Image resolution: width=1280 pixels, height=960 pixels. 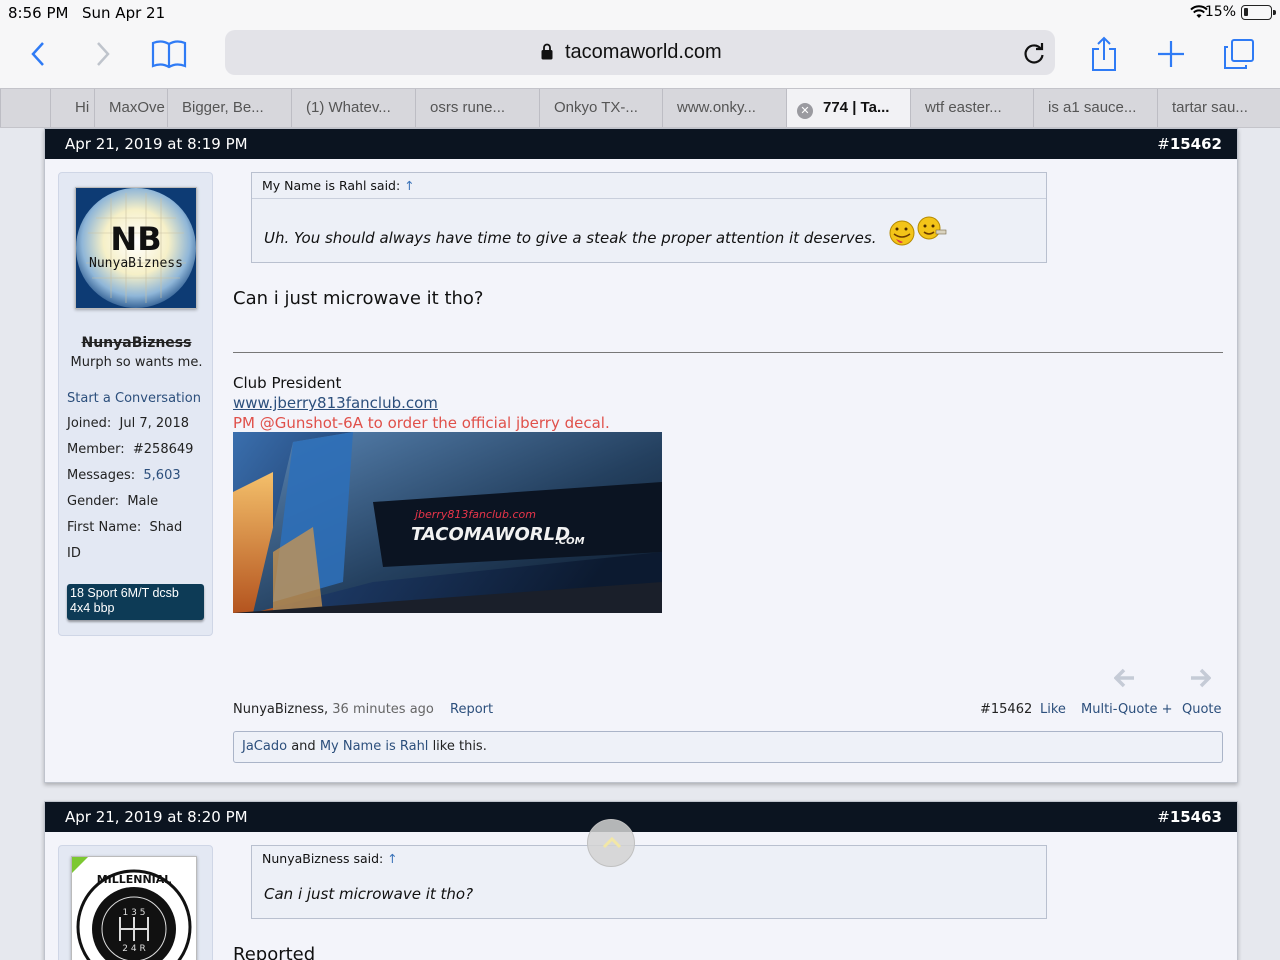 What do you see at coordinates (11, 108) in the screenshot?
I see `tab-pinned` at bounding box center [11, 108].